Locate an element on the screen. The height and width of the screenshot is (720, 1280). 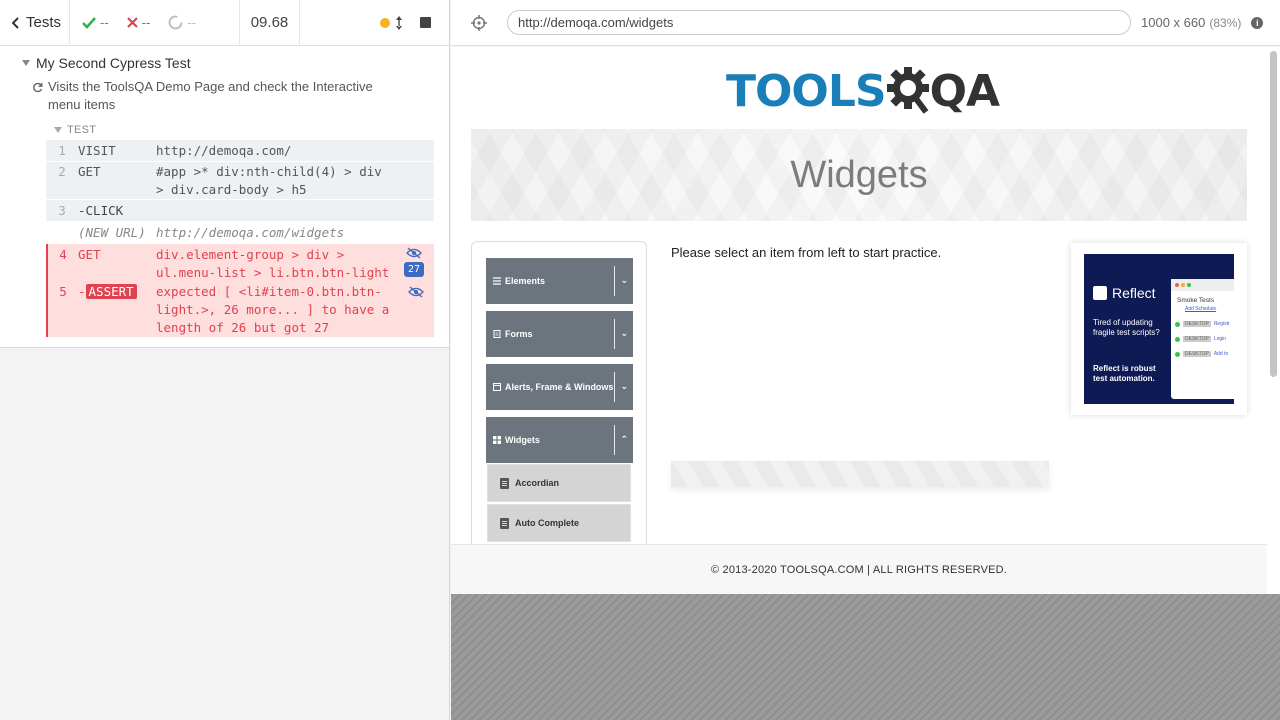
suite-title: My Second Cypress Test is located at coordinates (224, 60).